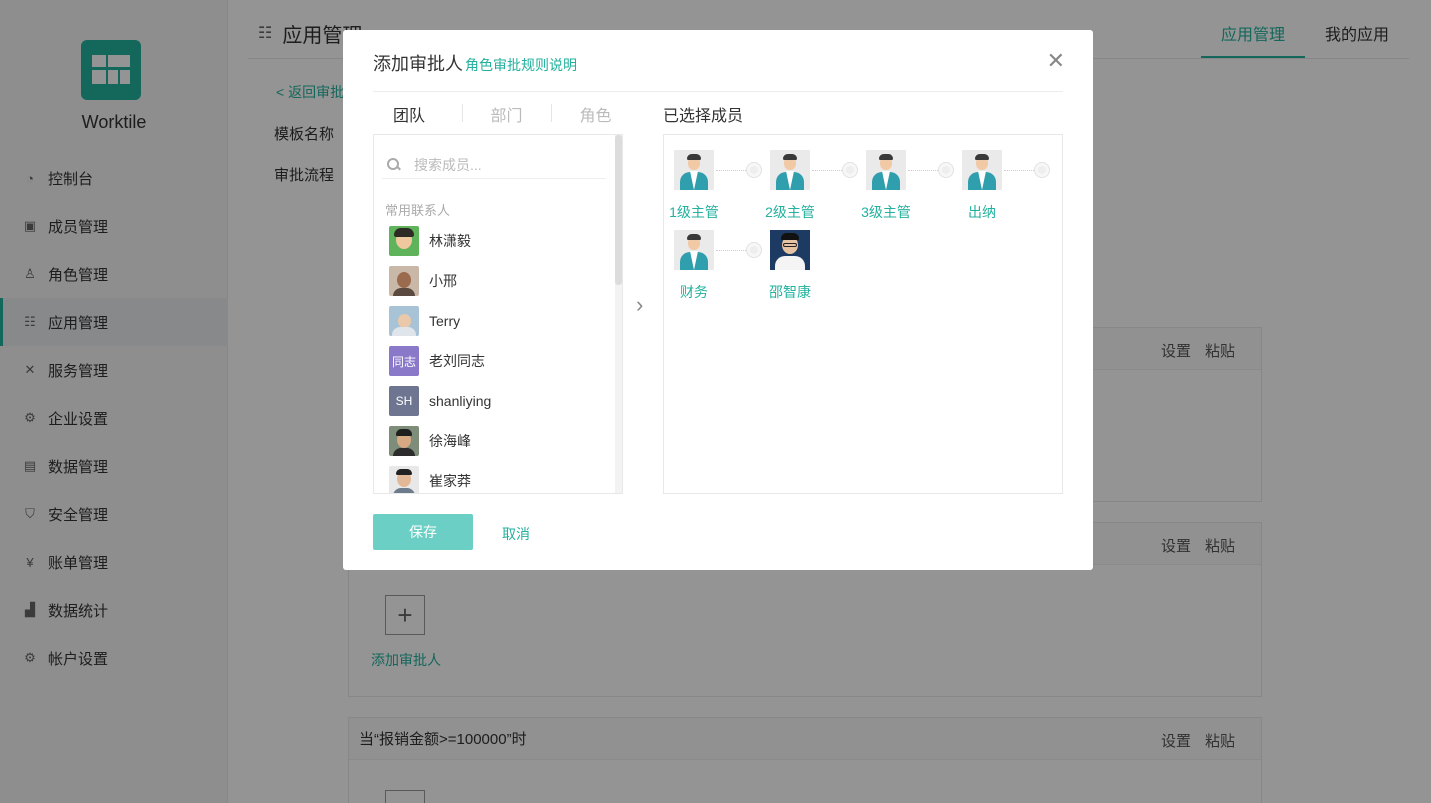 The width and height of the screenshot is (1431, 803). I want to click on selected-member: 2级主管, so click(790, 186).